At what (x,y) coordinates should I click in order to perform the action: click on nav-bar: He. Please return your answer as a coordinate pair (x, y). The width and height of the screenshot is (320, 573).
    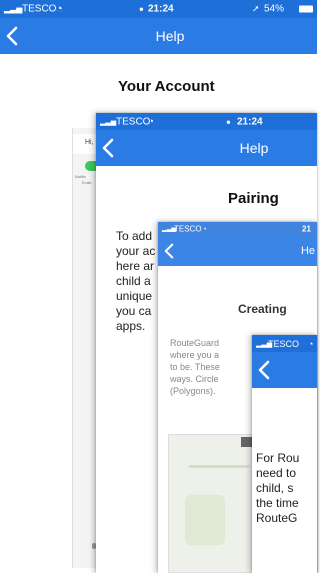
    Looking at the image, I should click on (237, 251).